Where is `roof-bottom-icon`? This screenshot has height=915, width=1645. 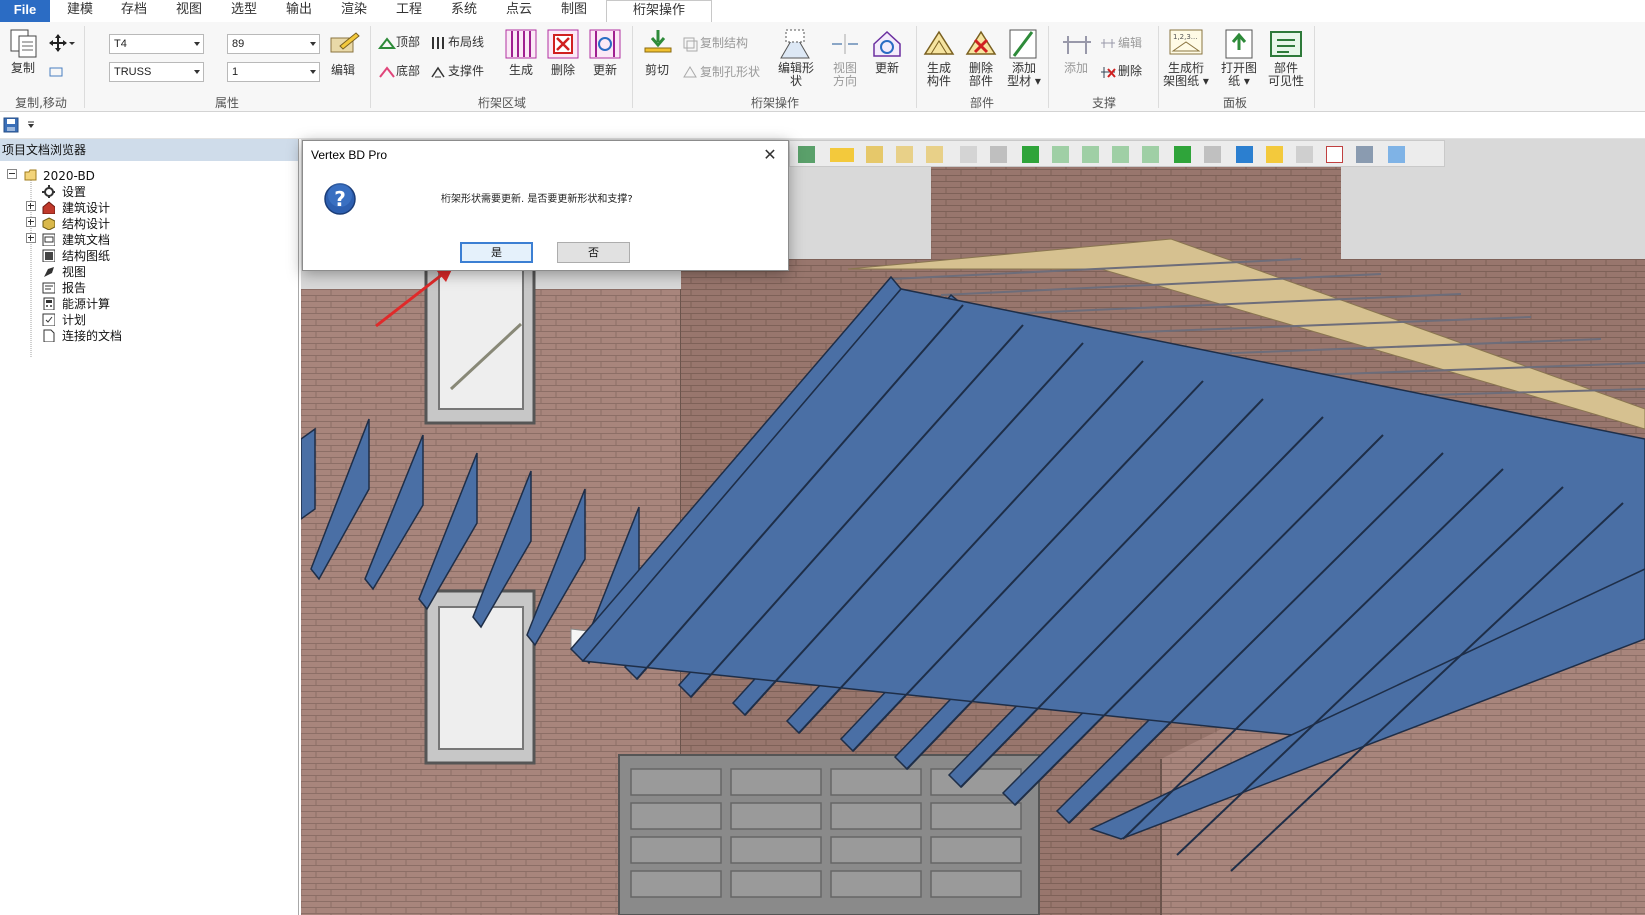
roof-bottom-icon is located at coordinates (387, 72).